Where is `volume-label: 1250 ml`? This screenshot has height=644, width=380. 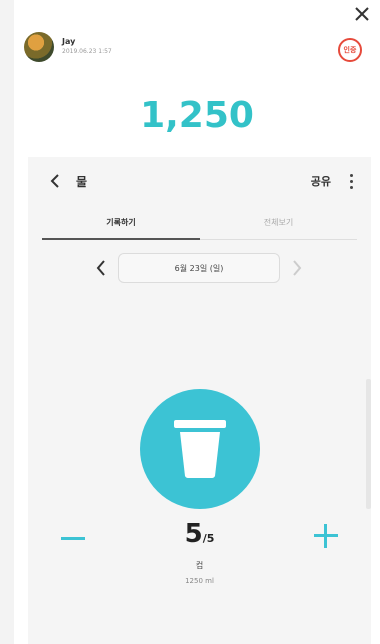
volume-label: 1250 ml is located at coordinates (199, 581).